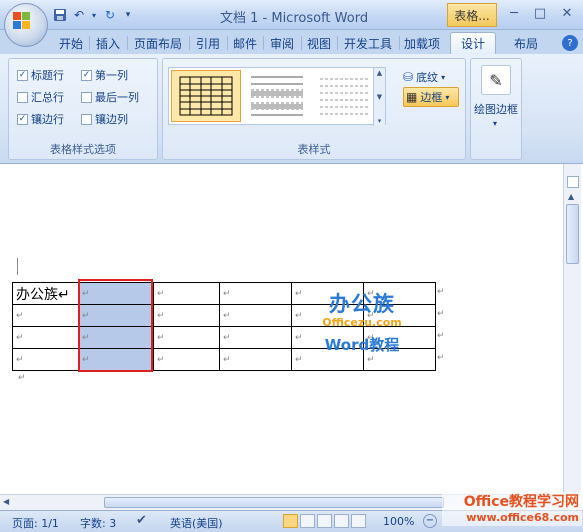 This screenshot has height=532, width=583. What do you see at coordinates (117, 97) in the screenshot?
I see `checkbox-label: 最后一列` at bounding box center [117, 97].